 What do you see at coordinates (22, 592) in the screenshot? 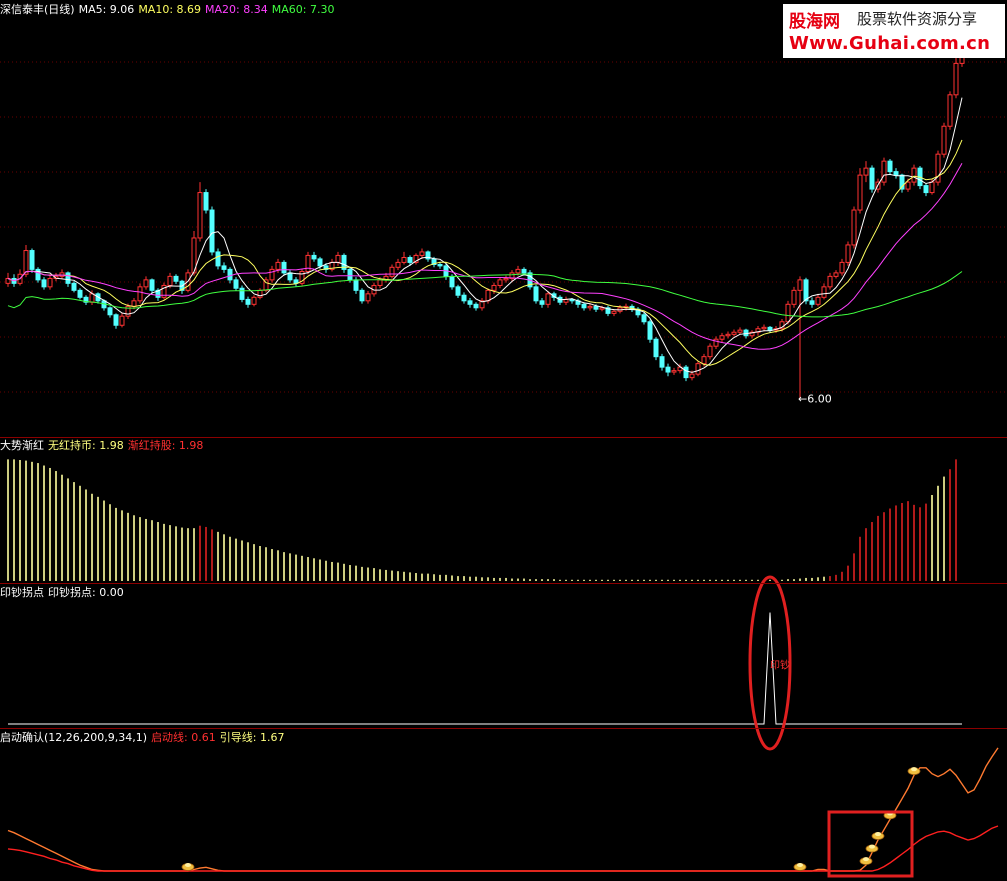
I see `panel3-title: 印钞拐点` at bounding box center [22, 592].